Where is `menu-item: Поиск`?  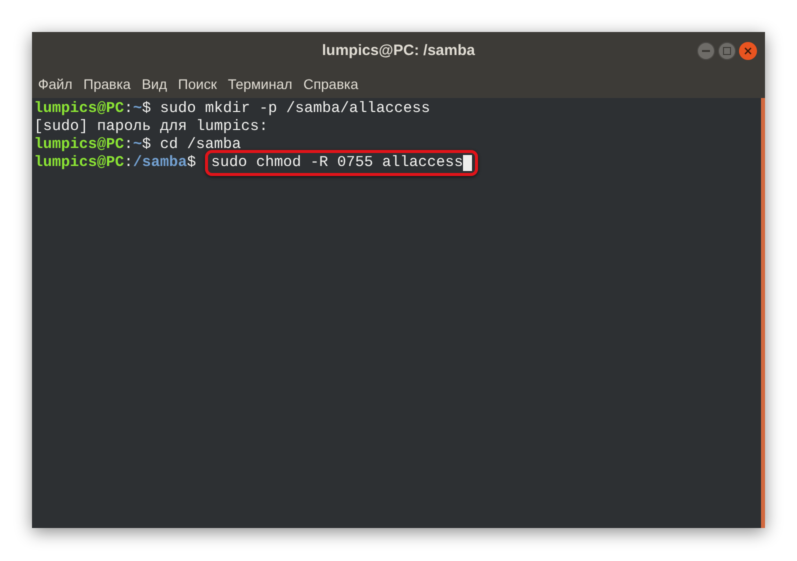 menu-item: Поиск is located at coordinates (197, 84).